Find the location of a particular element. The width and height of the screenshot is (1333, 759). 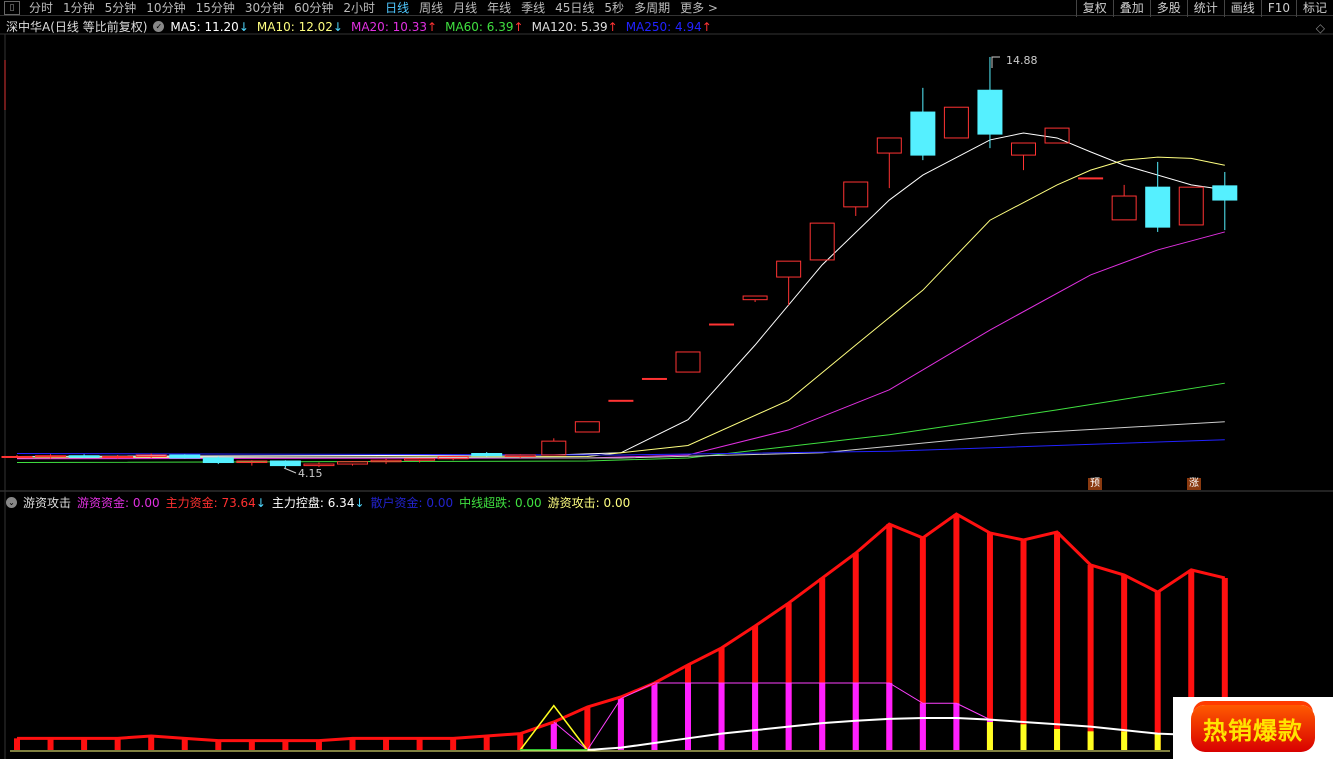

high-marker is located at coordinates (995, 62).